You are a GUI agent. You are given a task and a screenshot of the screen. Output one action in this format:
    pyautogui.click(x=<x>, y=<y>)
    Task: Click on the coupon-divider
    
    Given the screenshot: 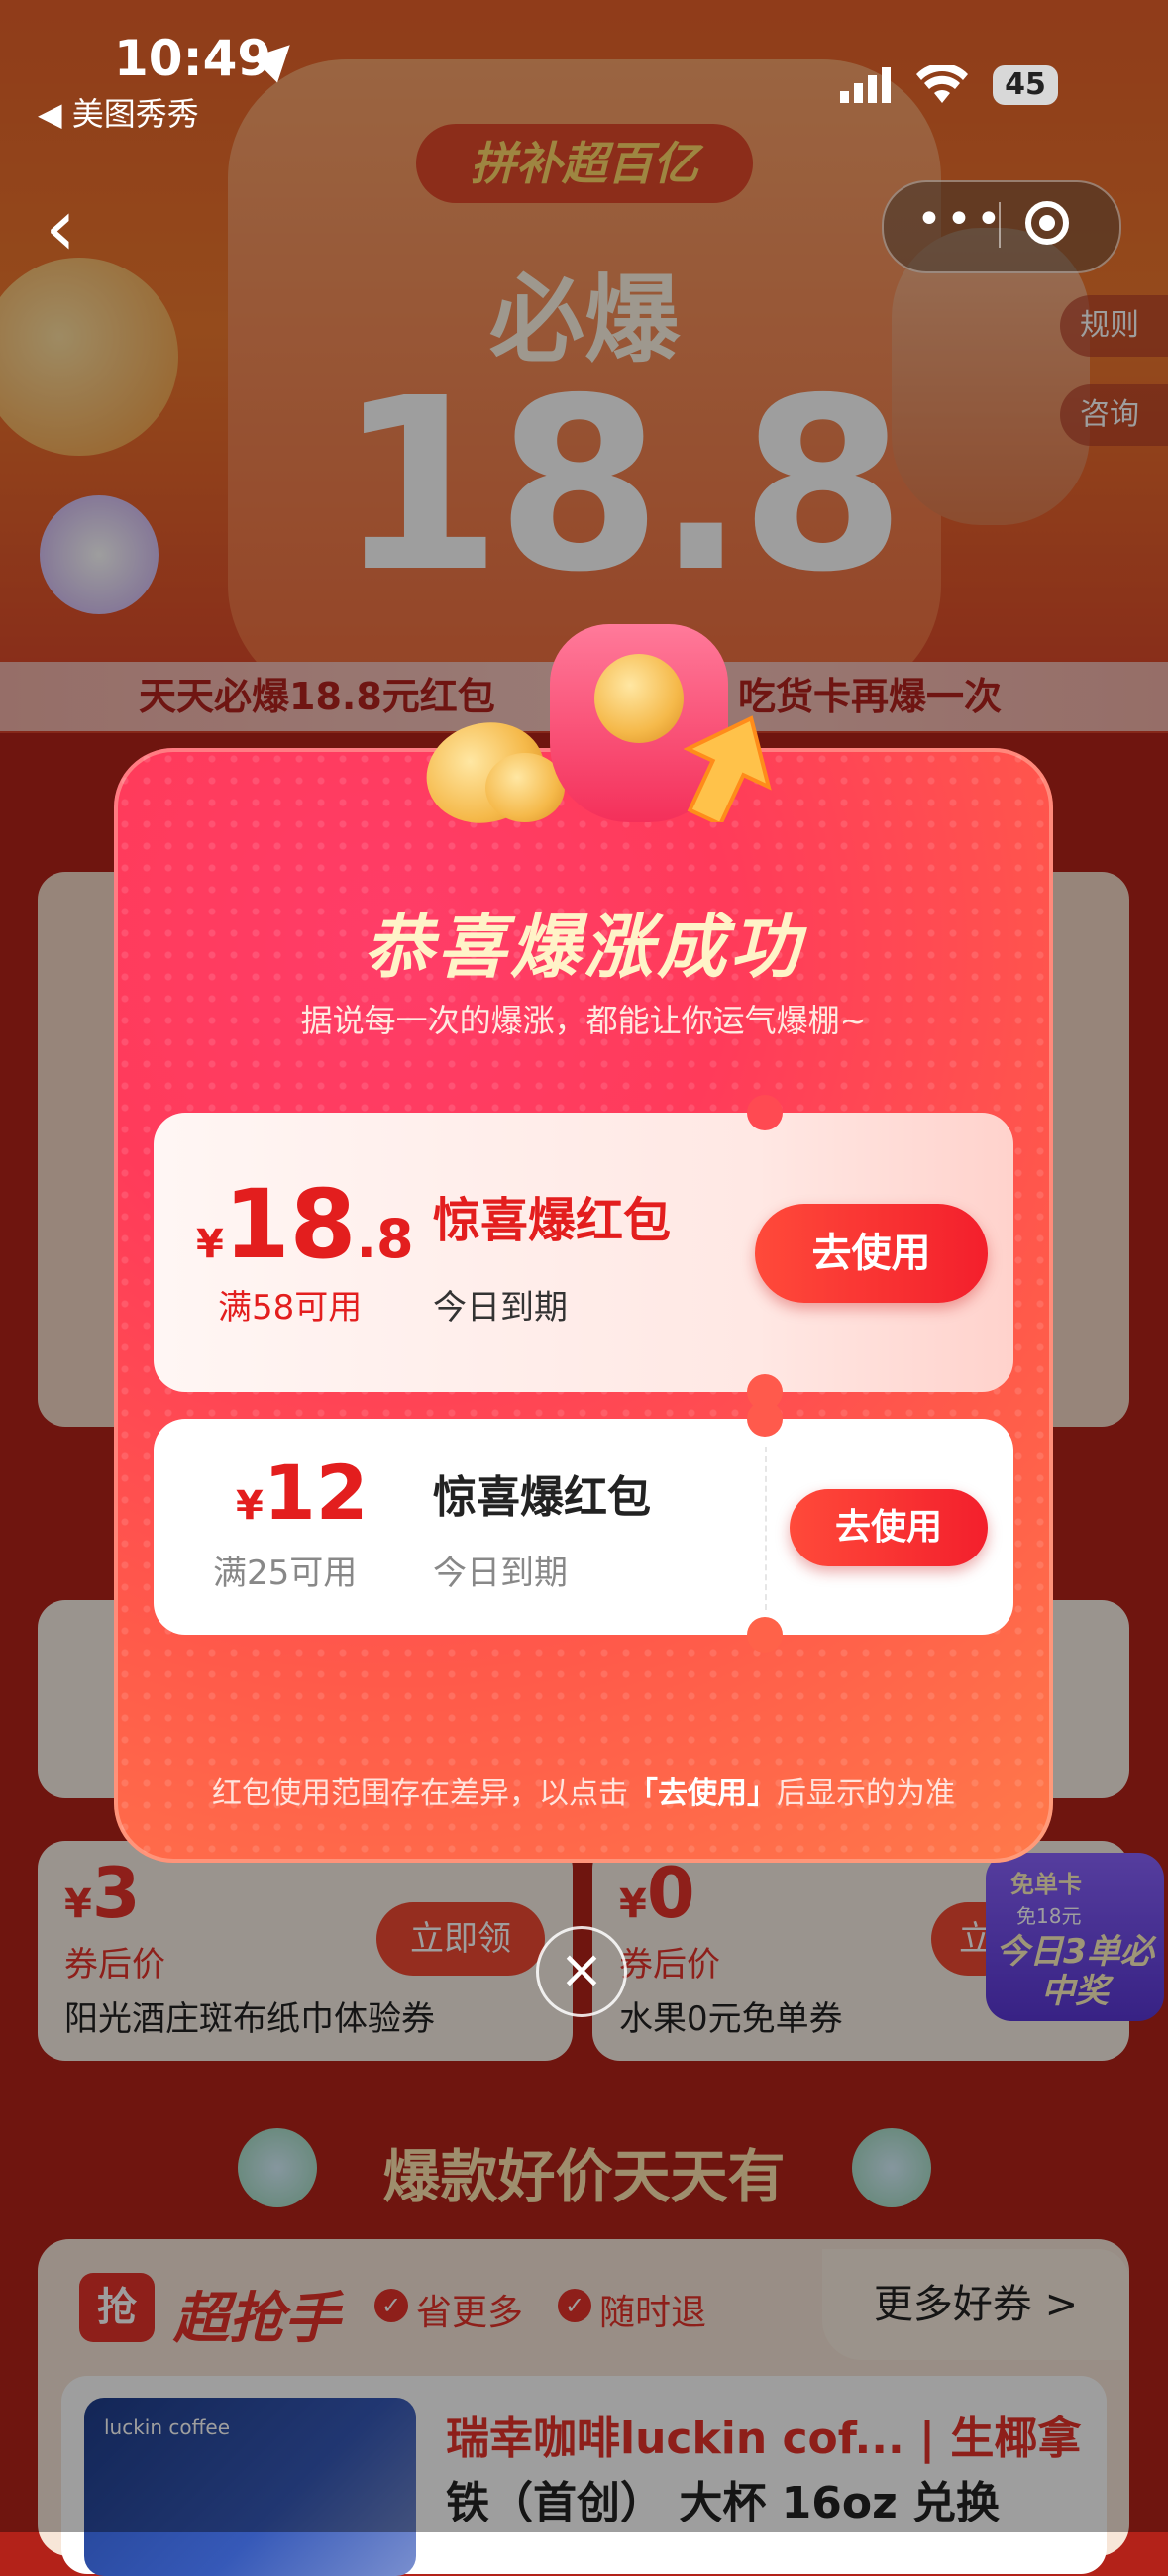 What is the action you would take?
    pyautogui.click(x=766, y=1529)
    